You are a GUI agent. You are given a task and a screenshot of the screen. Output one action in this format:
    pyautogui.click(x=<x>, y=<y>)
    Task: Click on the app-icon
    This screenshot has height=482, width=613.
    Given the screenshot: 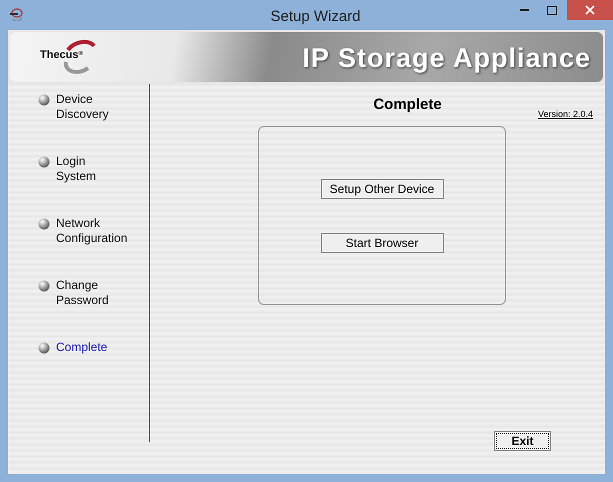 What is the action you would take?
    pyautogui.click(x=16, y=14)
    